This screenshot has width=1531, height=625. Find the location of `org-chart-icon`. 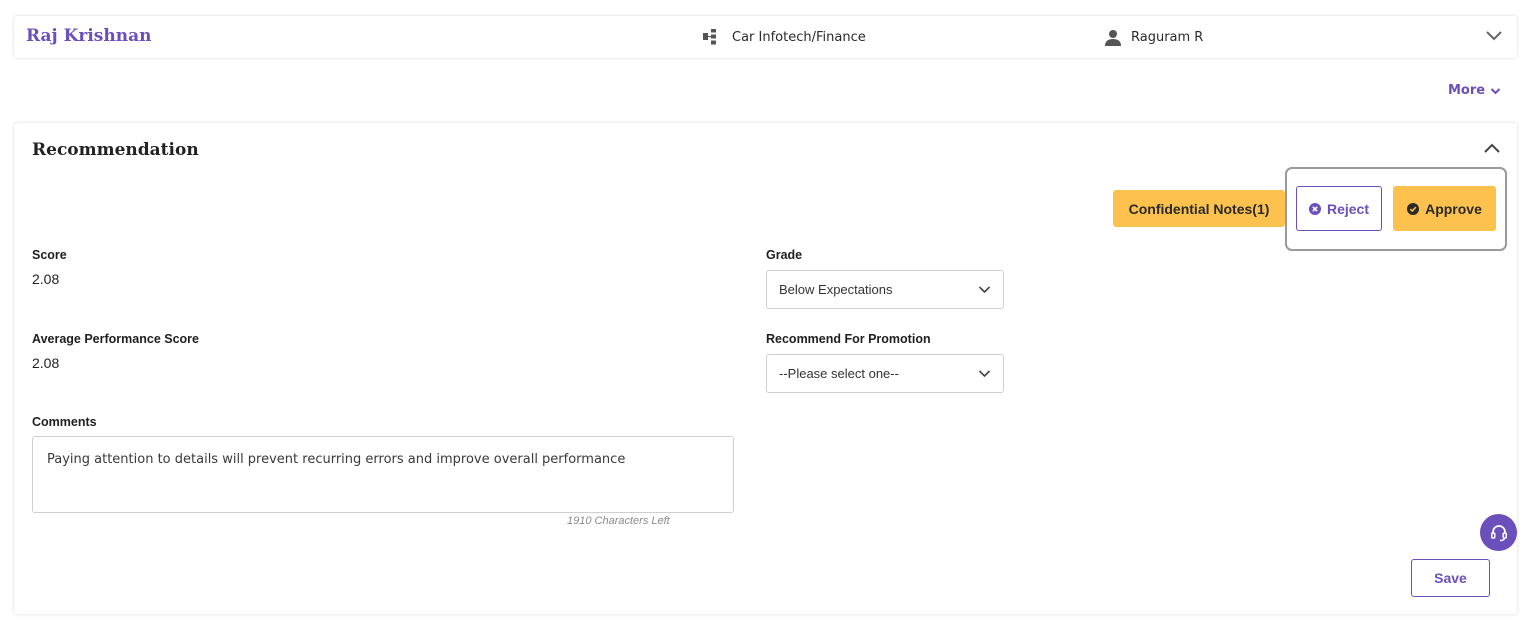

org-chart-icon is located at coordinates (709, 37).